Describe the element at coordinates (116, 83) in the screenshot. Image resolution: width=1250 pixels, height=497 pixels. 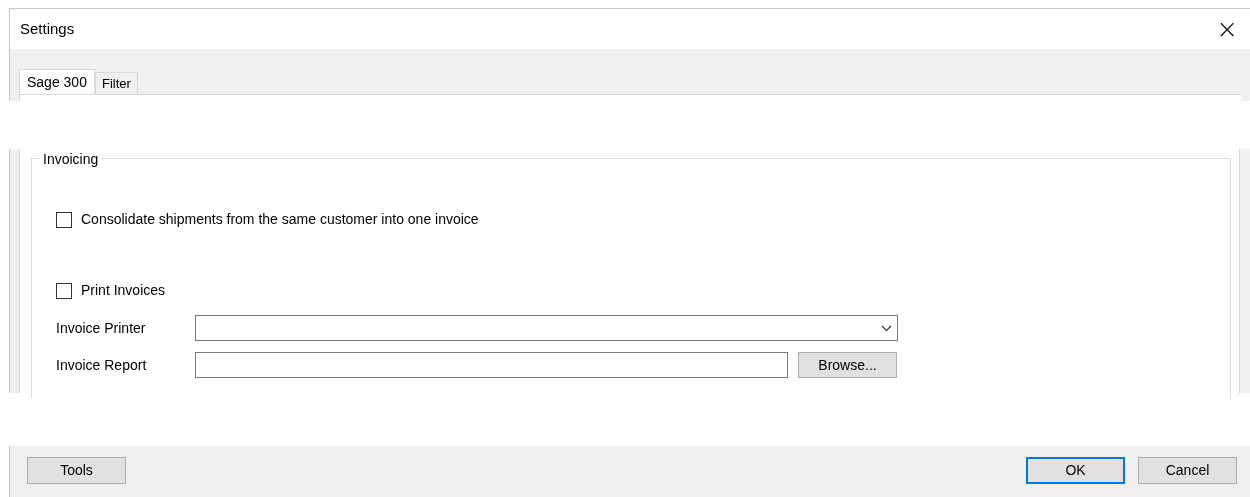
I see `tab: Filter` at that location.